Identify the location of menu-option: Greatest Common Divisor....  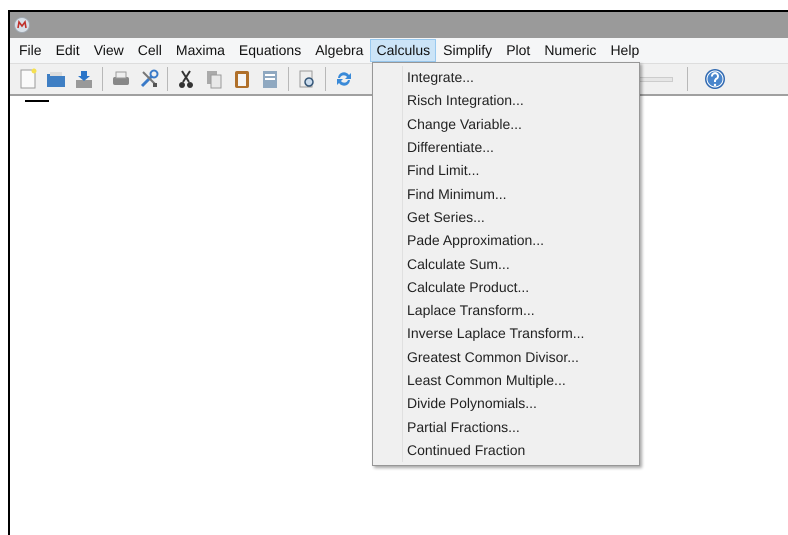
(495, 357).